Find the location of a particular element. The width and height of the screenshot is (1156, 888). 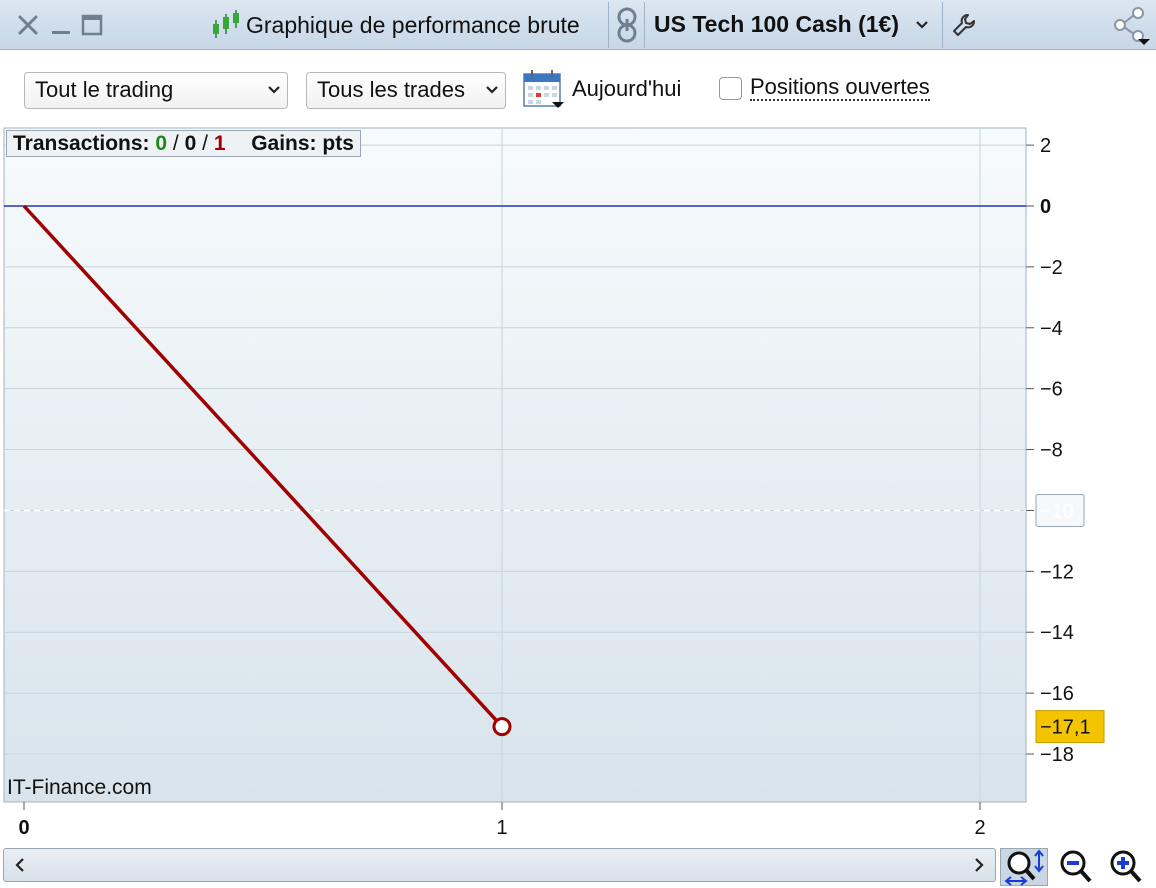

horizontal-scrollbar is located at coordinates (499, 865).